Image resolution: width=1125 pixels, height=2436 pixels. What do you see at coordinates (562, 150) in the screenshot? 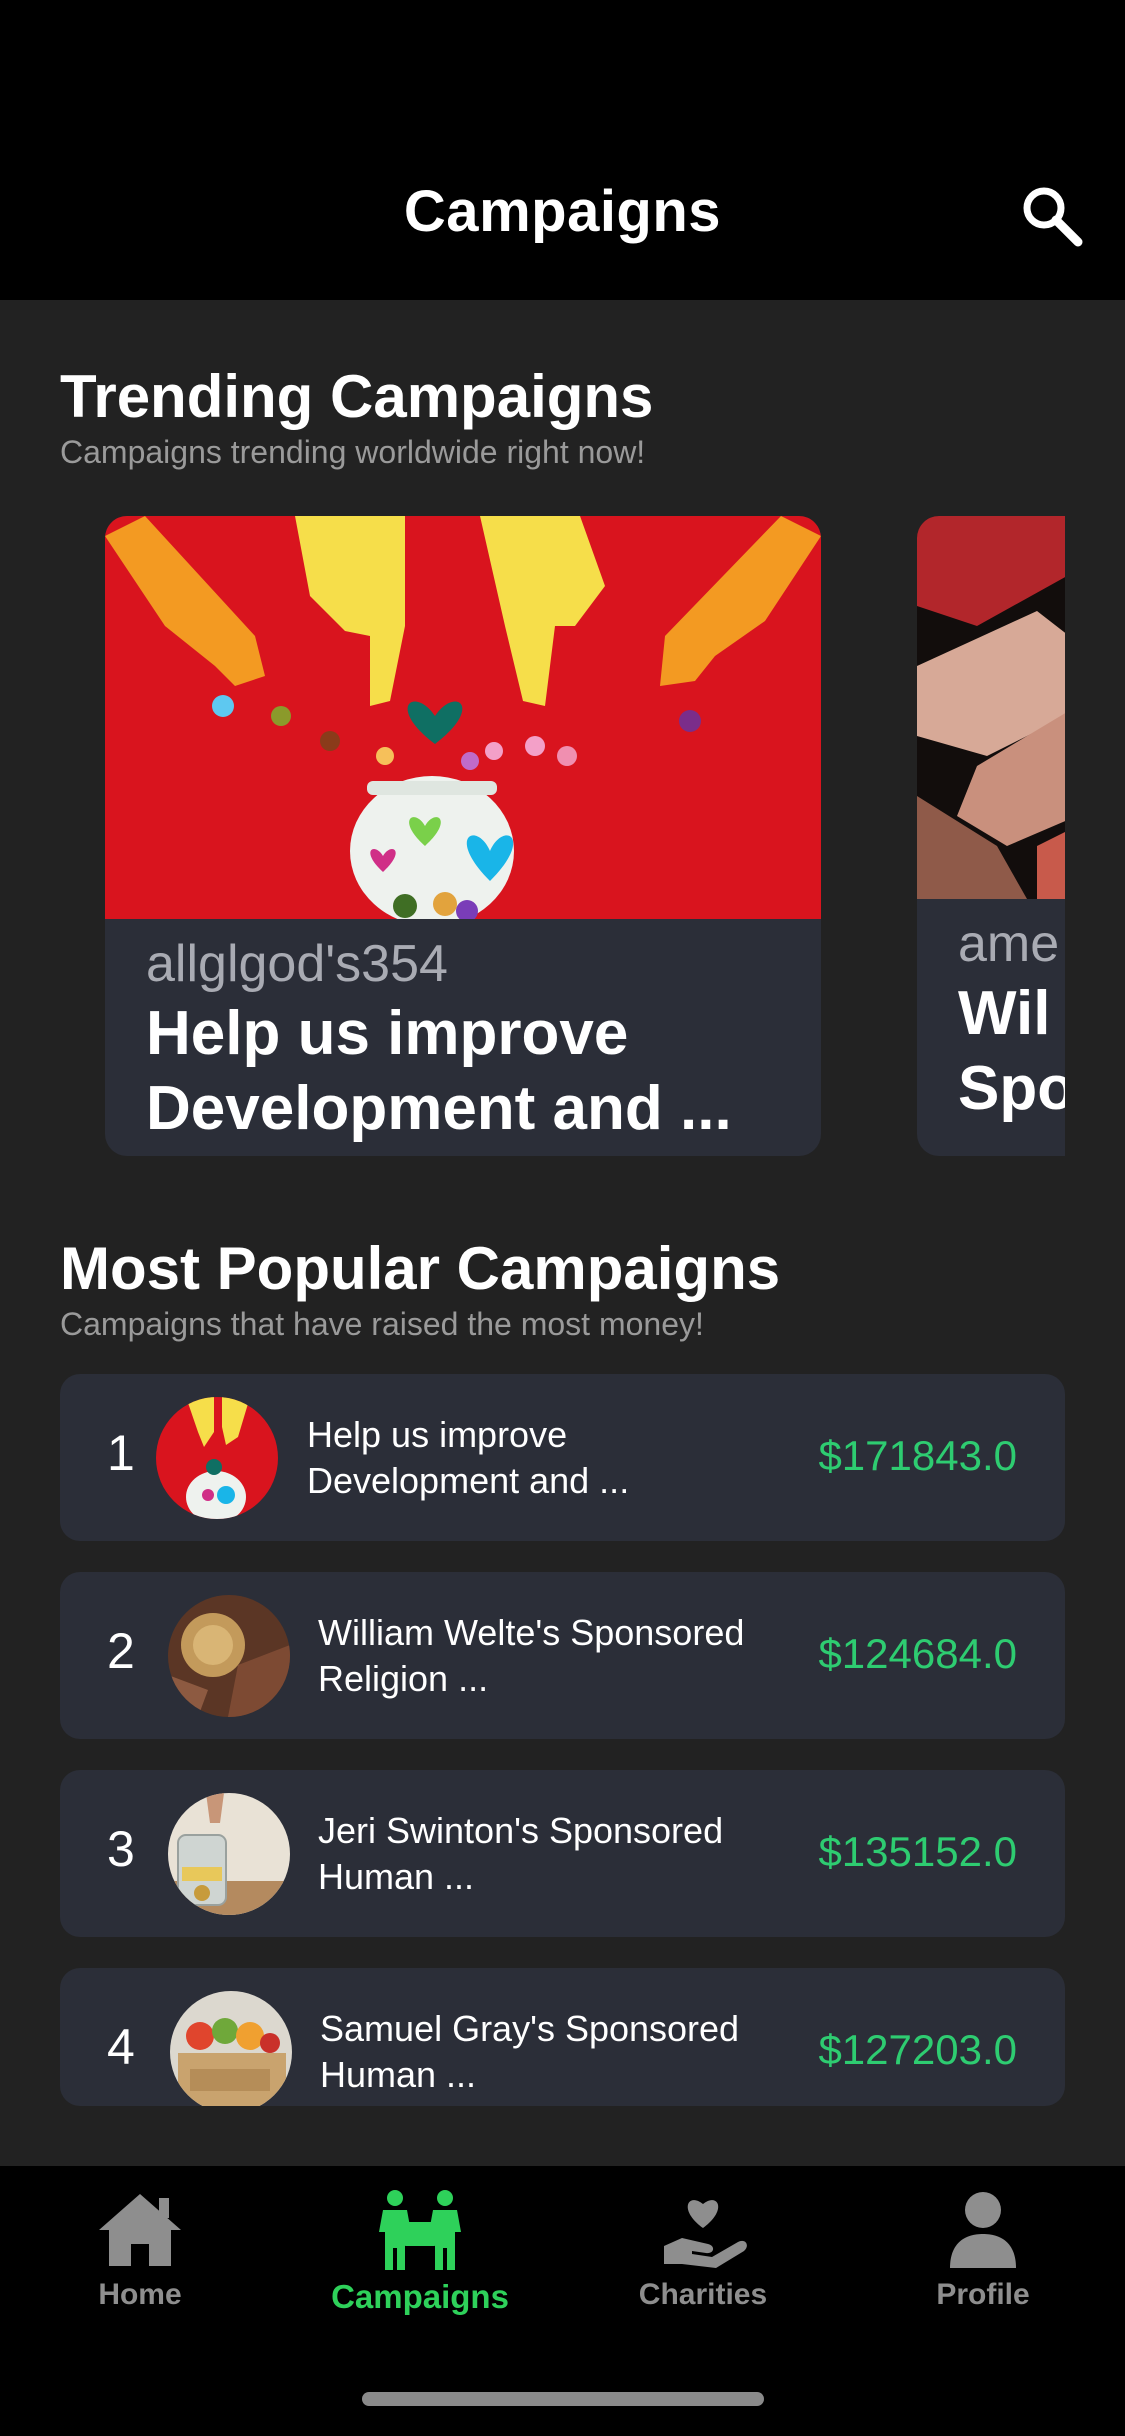
I see `app-header: Campaigns` at bounding box center [562, 150].